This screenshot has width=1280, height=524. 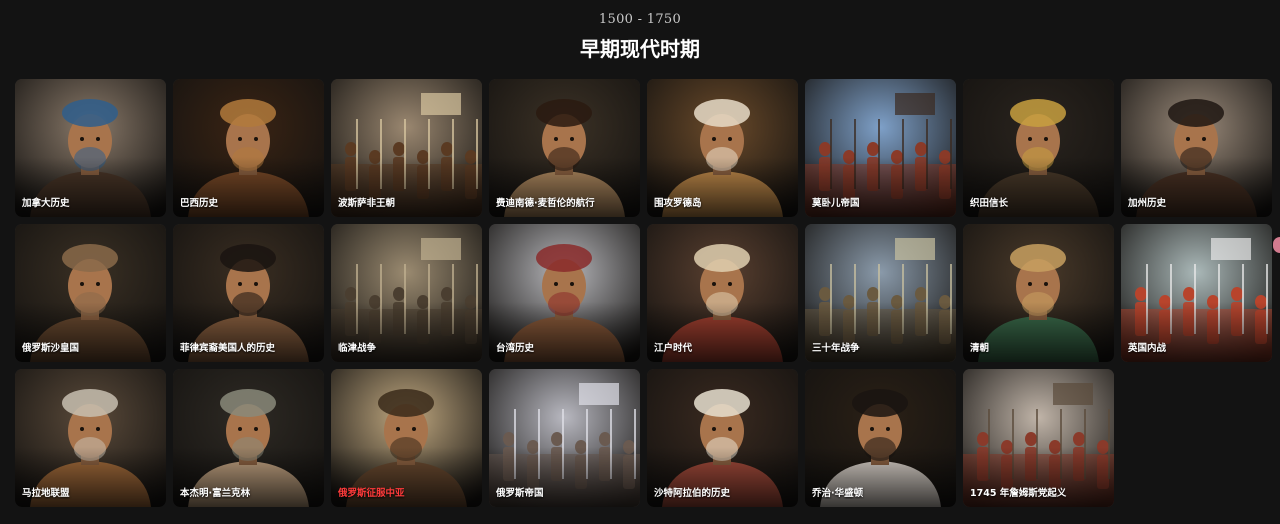 I want to click on topic-card-label: 俄罗斯沙皇国, so click(x=51, y=348).